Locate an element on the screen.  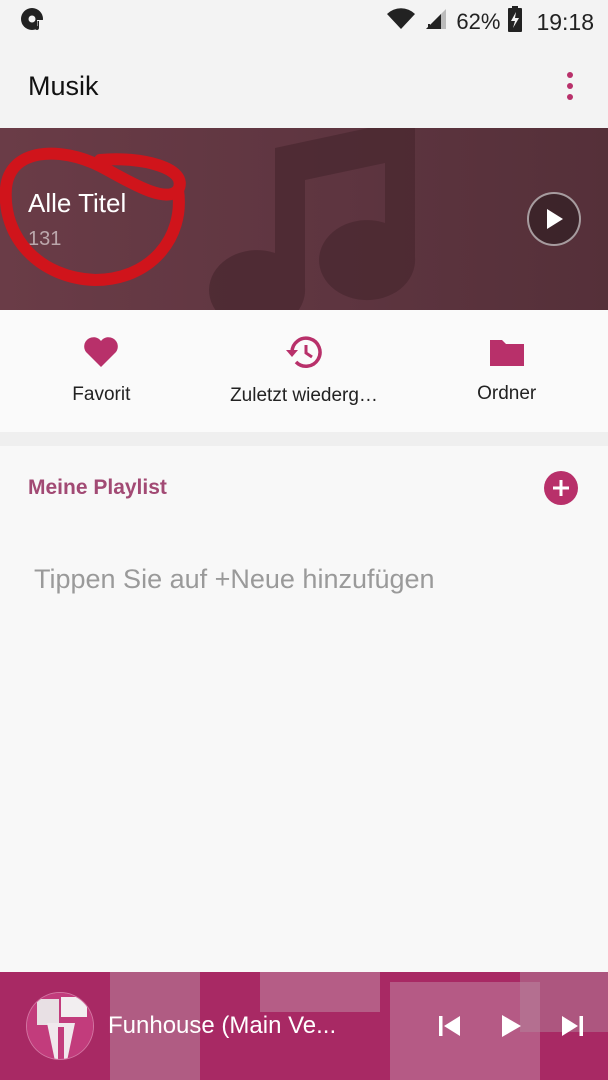
signal-icon is located at coordinates (436, 22).